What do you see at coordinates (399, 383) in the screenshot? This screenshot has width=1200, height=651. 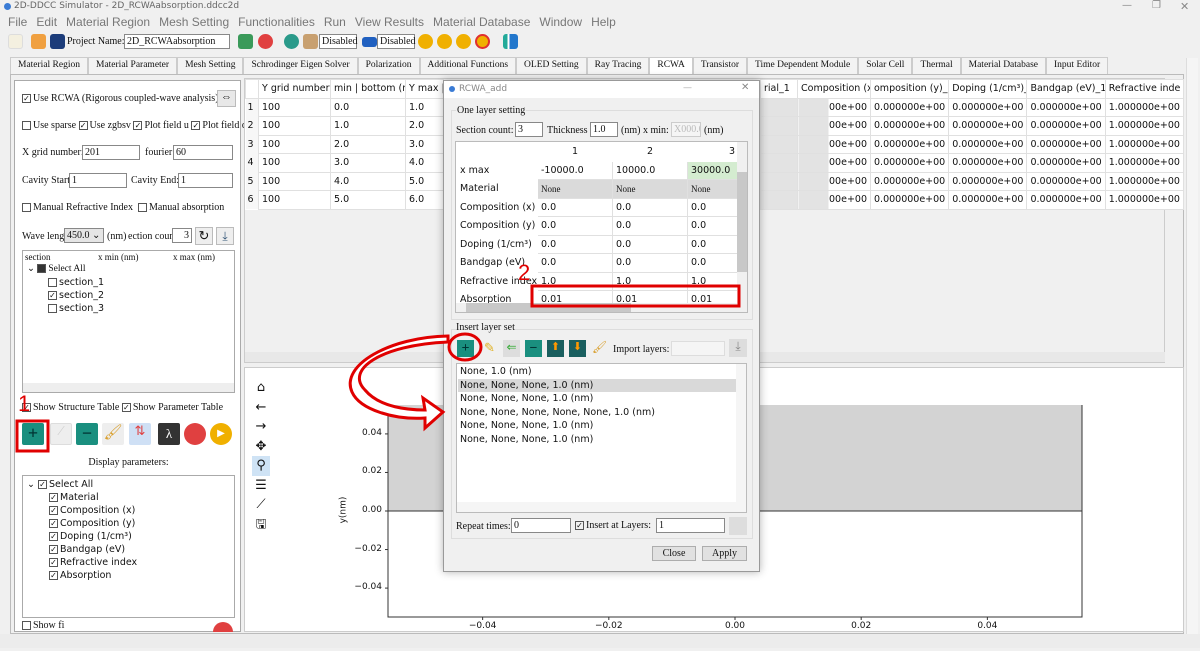 I see `annotation-curved-arrow` at bounding box center [399, 383].